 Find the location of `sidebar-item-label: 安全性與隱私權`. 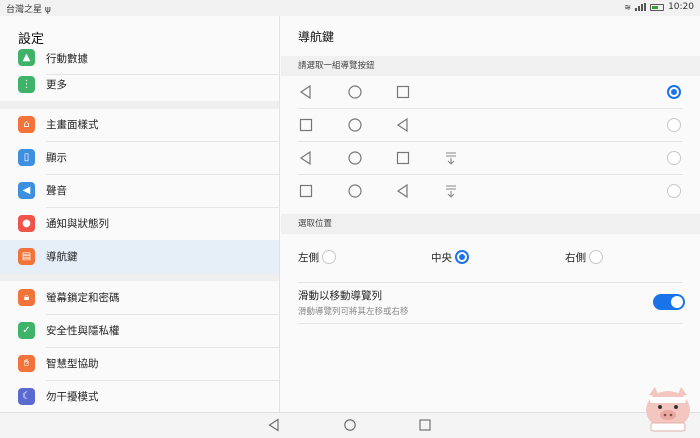

sidebar-item-label: 安全性與隱私權 is located at coordinates (83, 331).